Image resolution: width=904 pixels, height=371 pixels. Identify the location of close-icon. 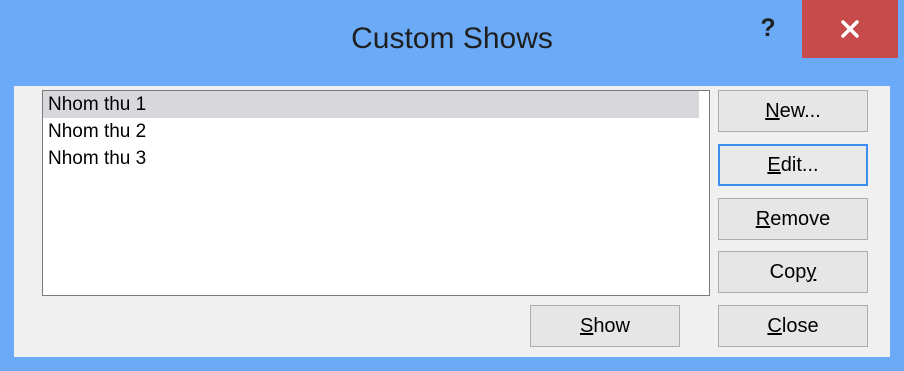
(850, 29).